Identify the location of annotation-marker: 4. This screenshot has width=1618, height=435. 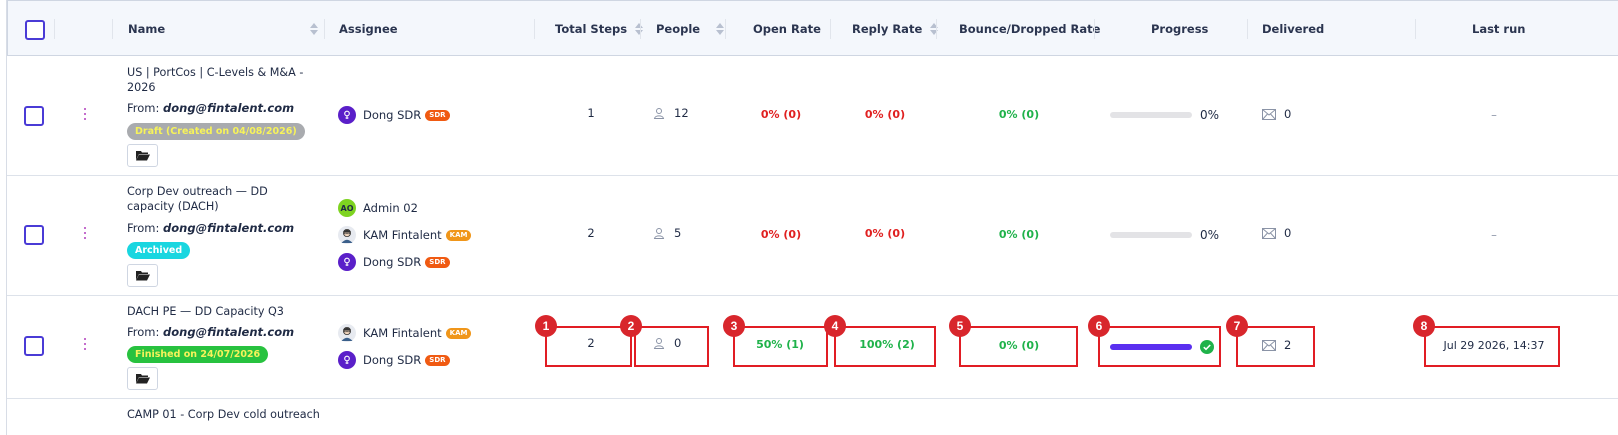
(835, 326).